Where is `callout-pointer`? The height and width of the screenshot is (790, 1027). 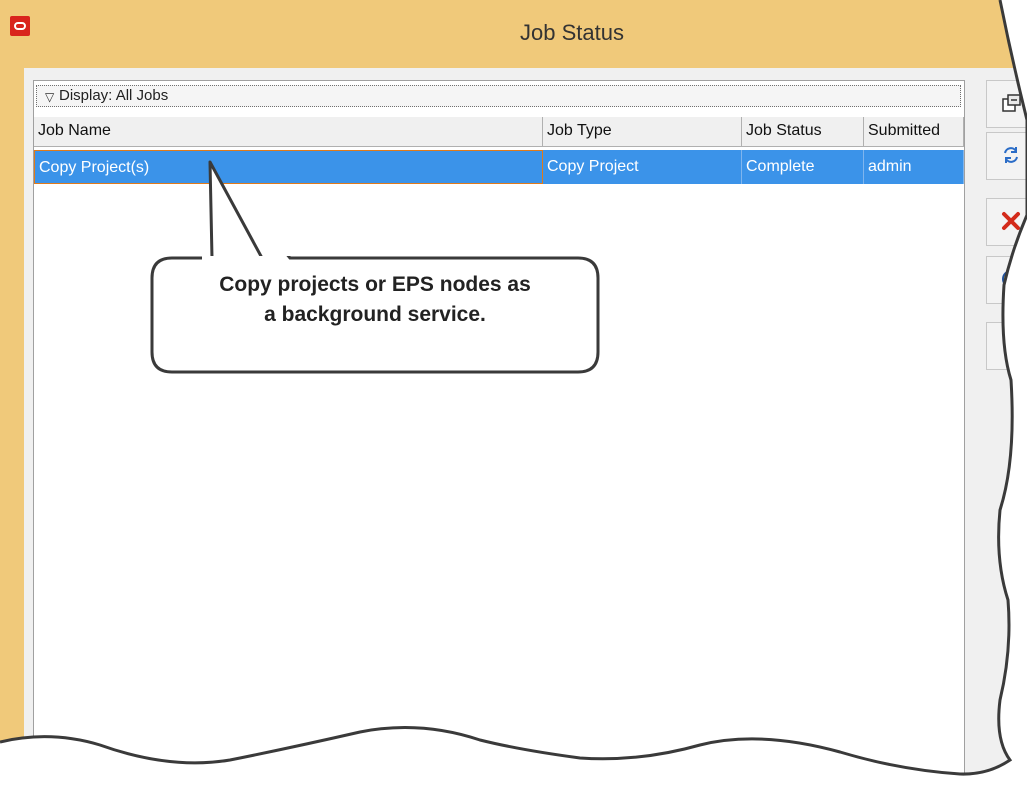
callout-pointer is located at coordinates (237, 211).